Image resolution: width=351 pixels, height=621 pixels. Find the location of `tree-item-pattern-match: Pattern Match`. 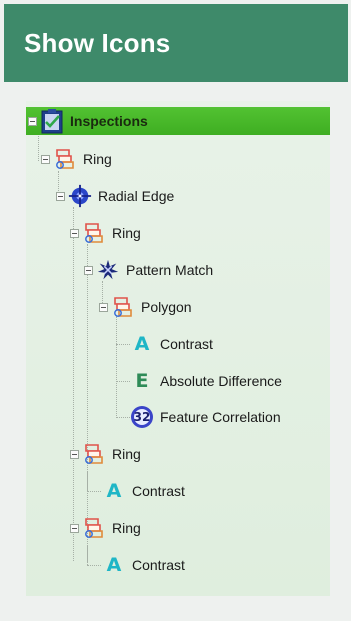

tree-item-pattern-match: Pattern Match is located at coordinates (148, 270).